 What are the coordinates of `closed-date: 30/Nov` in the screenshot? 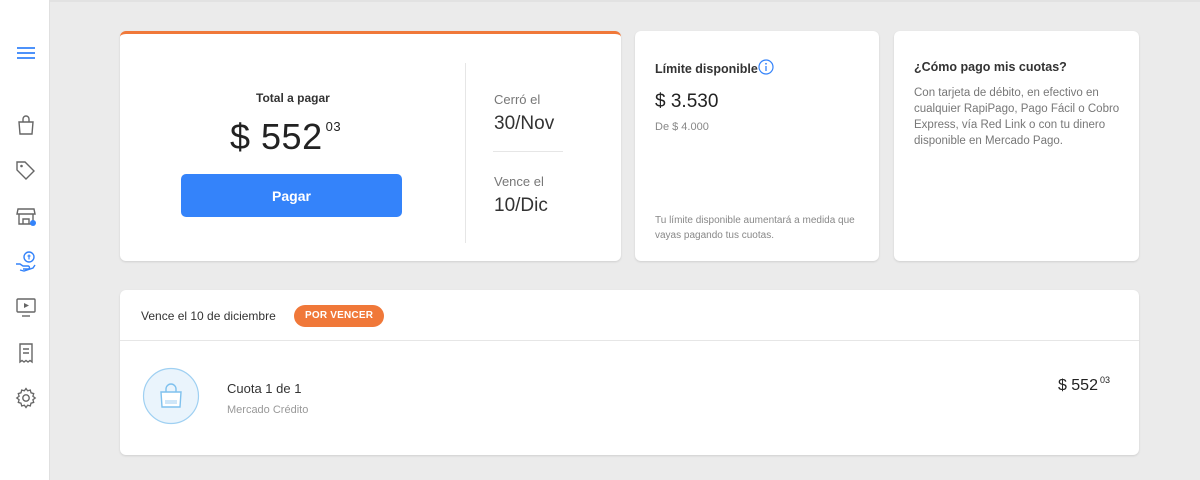 It's located at (524, 123).